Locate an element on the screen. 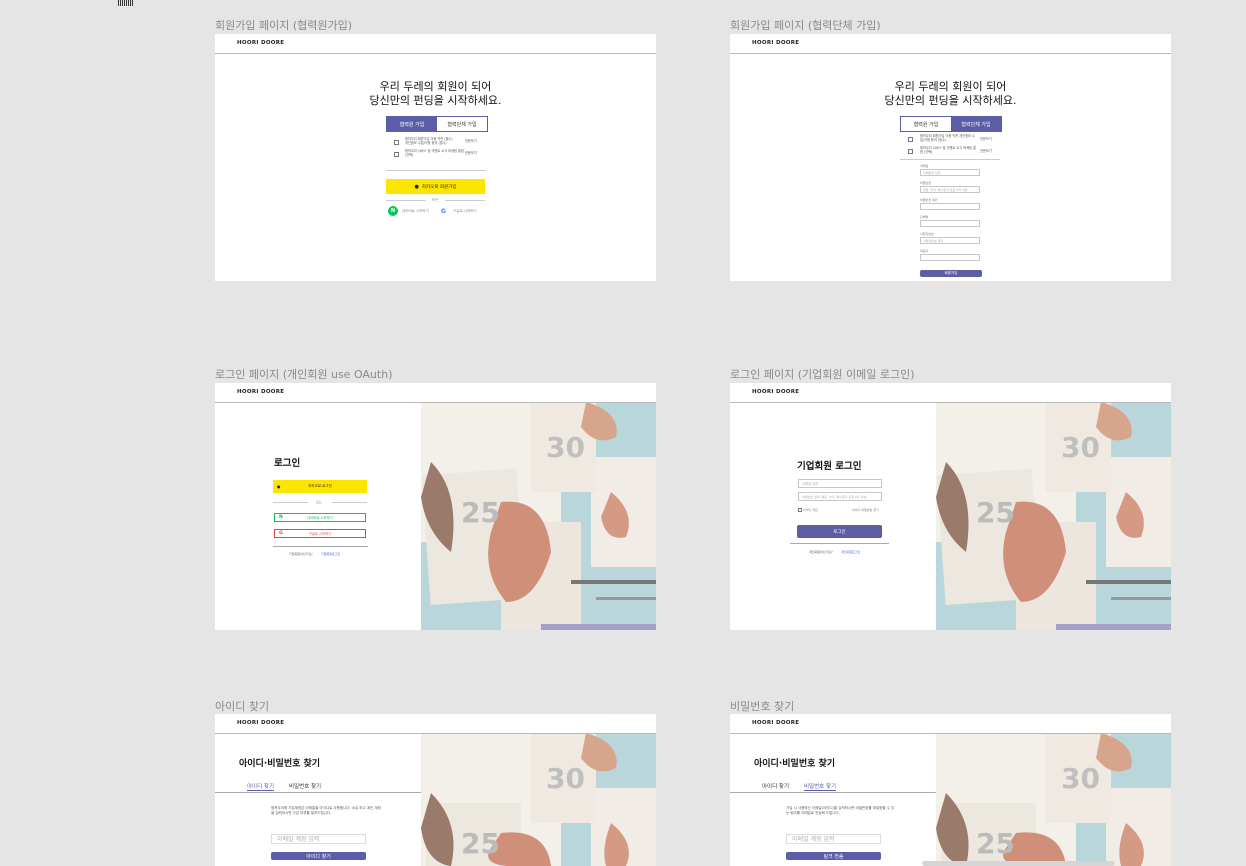  corp-email-field: 이메일 입력 is located at coordinates (840, 483).